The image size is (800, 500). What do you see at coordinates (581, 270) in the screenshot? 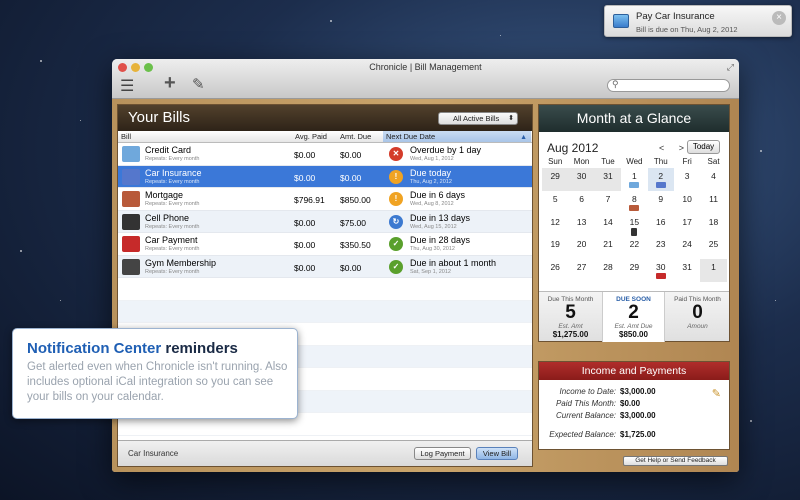
I see `calendar-day: 27` at bounding box center [581, 270].